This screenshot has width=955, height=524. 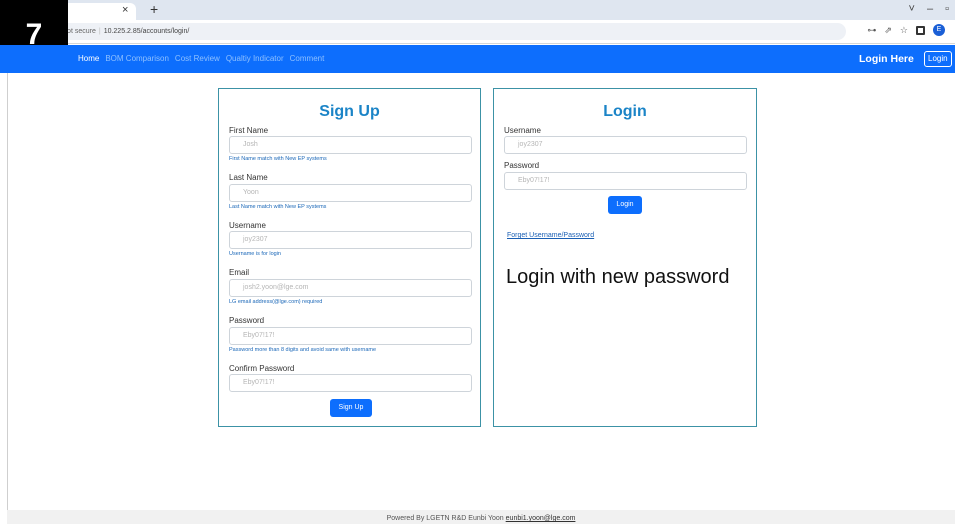 I want to click on instruction-annotation: Login with new password, so click(x=618, y=277).